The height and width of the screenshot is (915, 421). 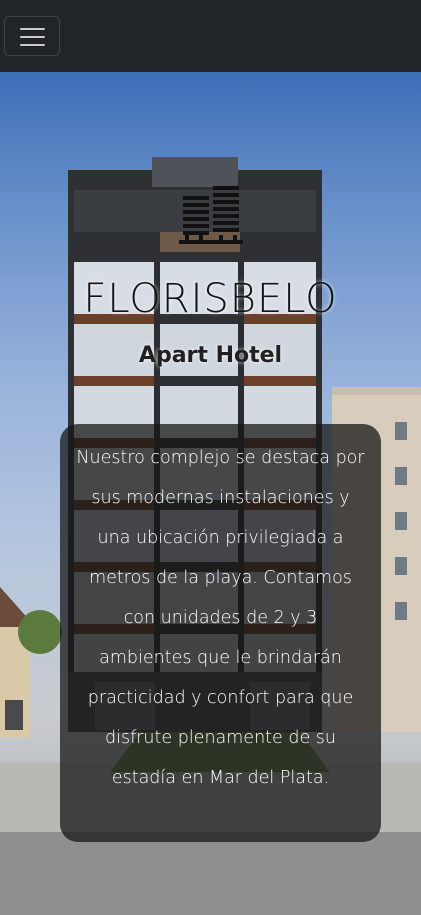 I want to click on menu-toggle-button, so click(x=32, y=36).